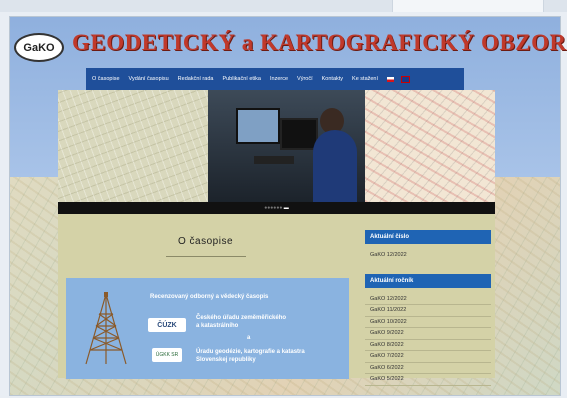 This screenshot has width=567, height=398. What do you see at coordinates (206, 256) in the screenshot?
I see `heading-underline` at bounding box center [206, 256].